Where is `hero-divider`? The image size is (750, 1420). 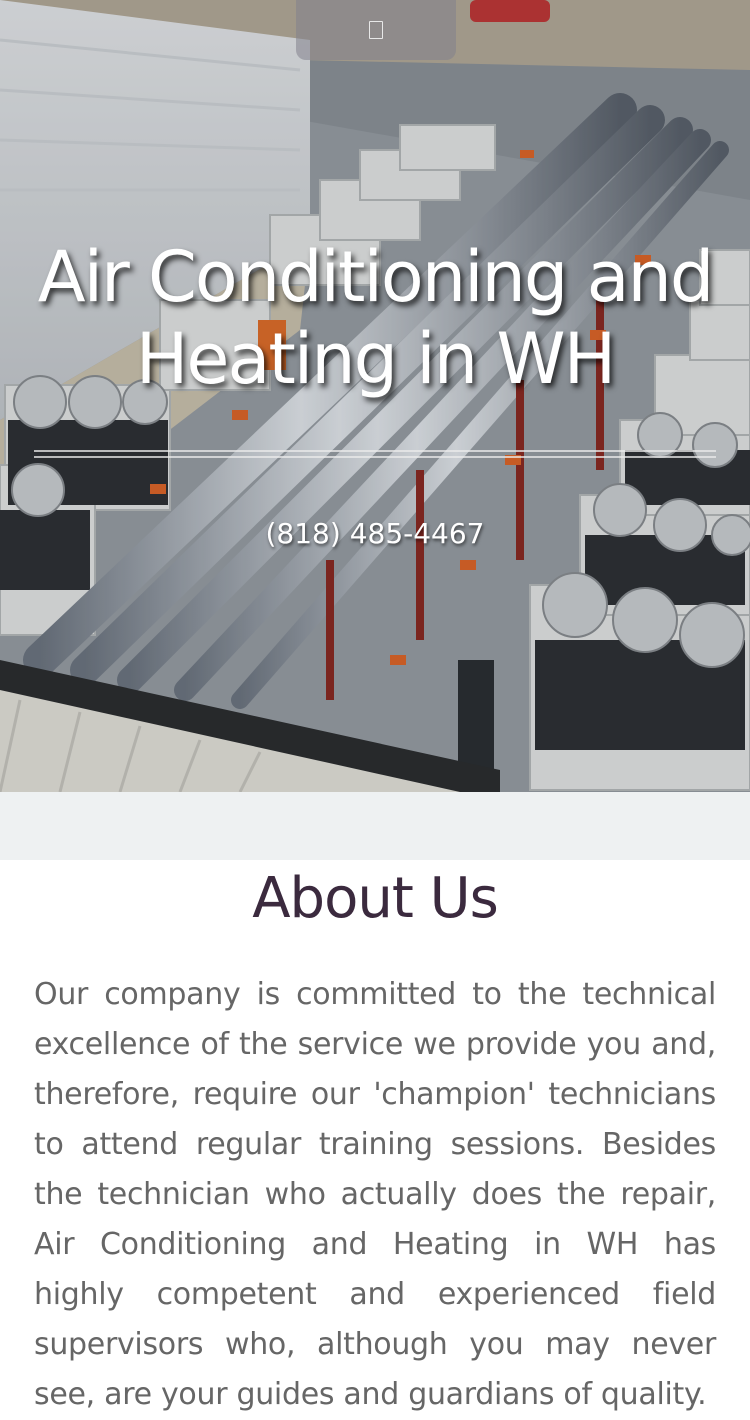 hero-divider is located at coordinates (375, 454).